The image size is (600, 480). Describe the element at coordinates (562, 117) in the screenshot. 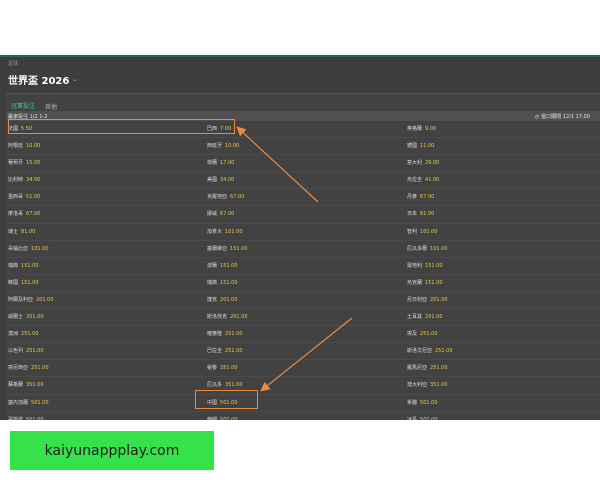

I see `market-close-info: ◷ 盤口關閉 12/1 17:00` at that location.